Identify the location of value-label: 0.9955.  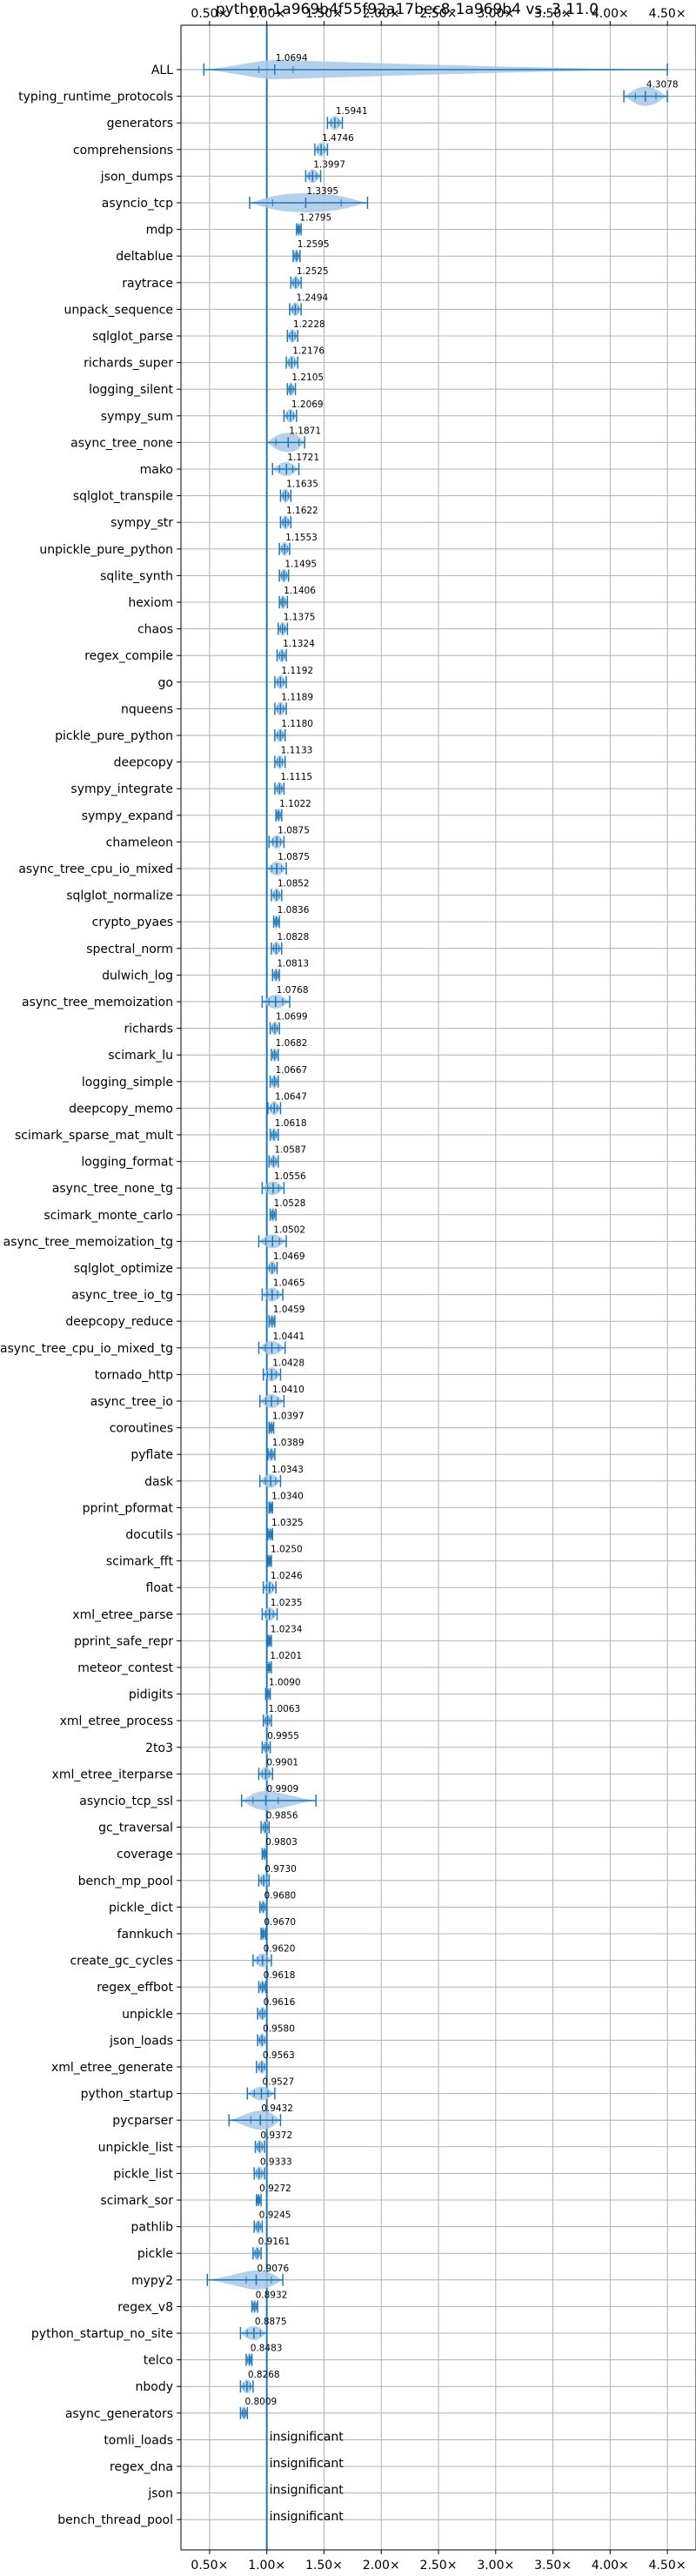
(283, 1736).